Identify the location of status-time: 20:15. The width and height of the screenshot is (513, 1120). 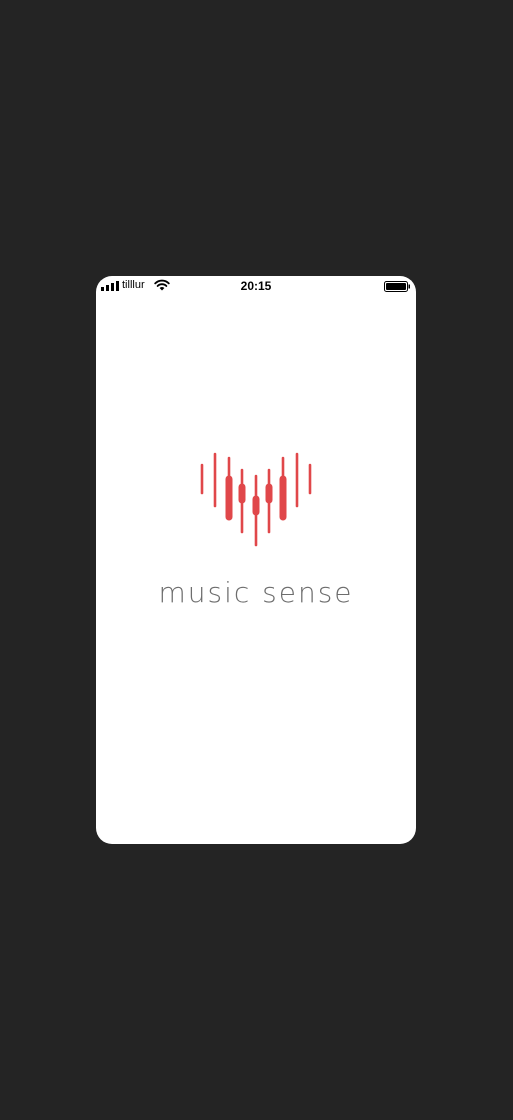
(256, 286).